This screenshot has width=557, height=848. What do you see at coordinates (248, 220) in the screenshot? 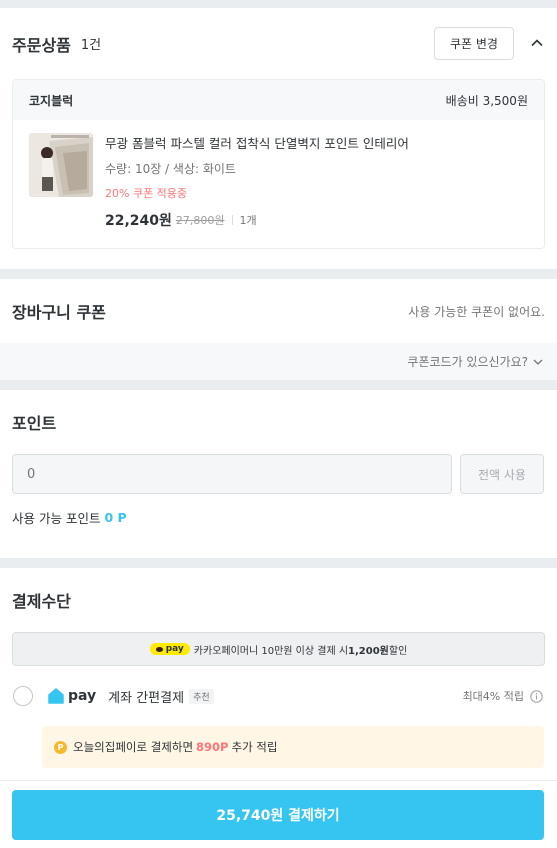
I see `product-quantity: 1개` at bounding box center [248, 220].